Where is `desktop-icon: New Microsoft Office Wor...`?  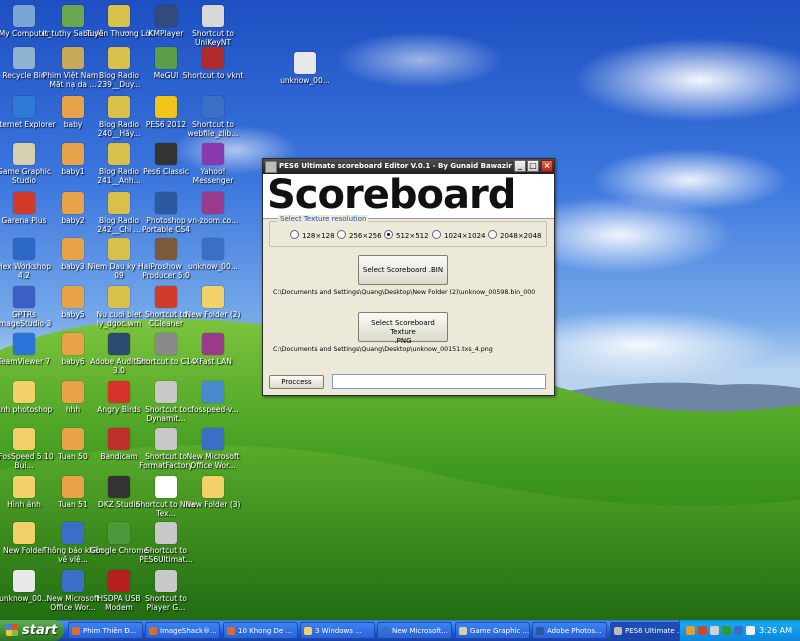
desktop-icon: New Microsoft Office Wor... is located at coordinates (213, 449).